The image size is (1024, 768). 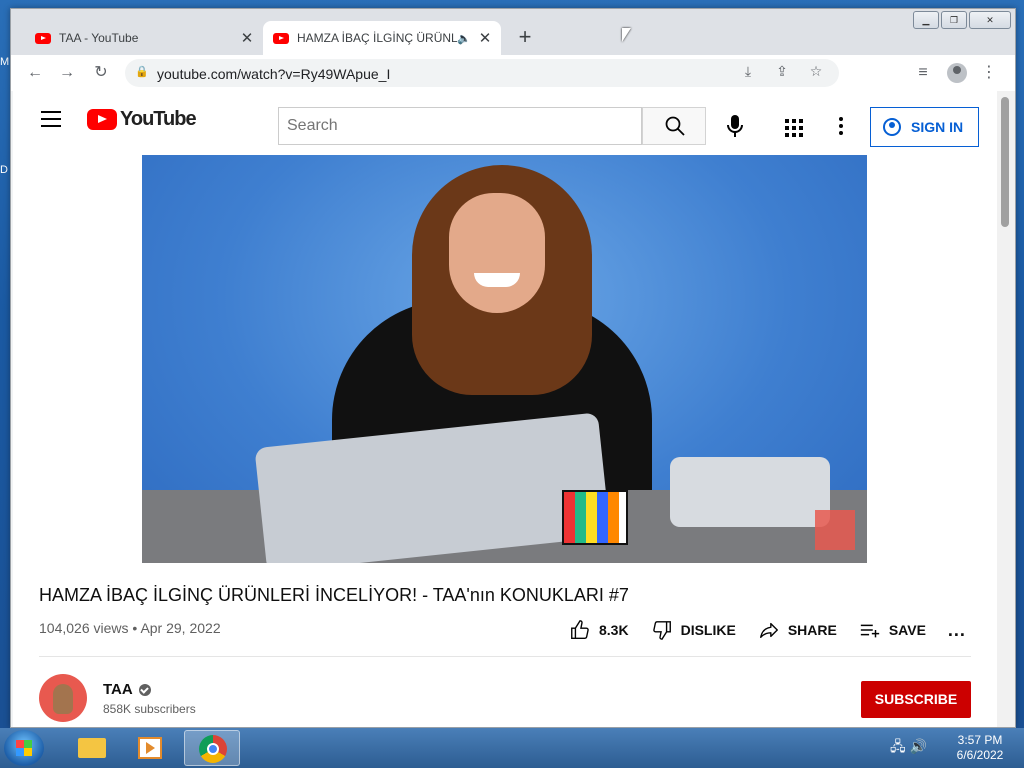 What do you see at coordinates (989, 73) in the screenshot?
I see `browser-menu-icon: ⋮` at bounding box center [989, 73].